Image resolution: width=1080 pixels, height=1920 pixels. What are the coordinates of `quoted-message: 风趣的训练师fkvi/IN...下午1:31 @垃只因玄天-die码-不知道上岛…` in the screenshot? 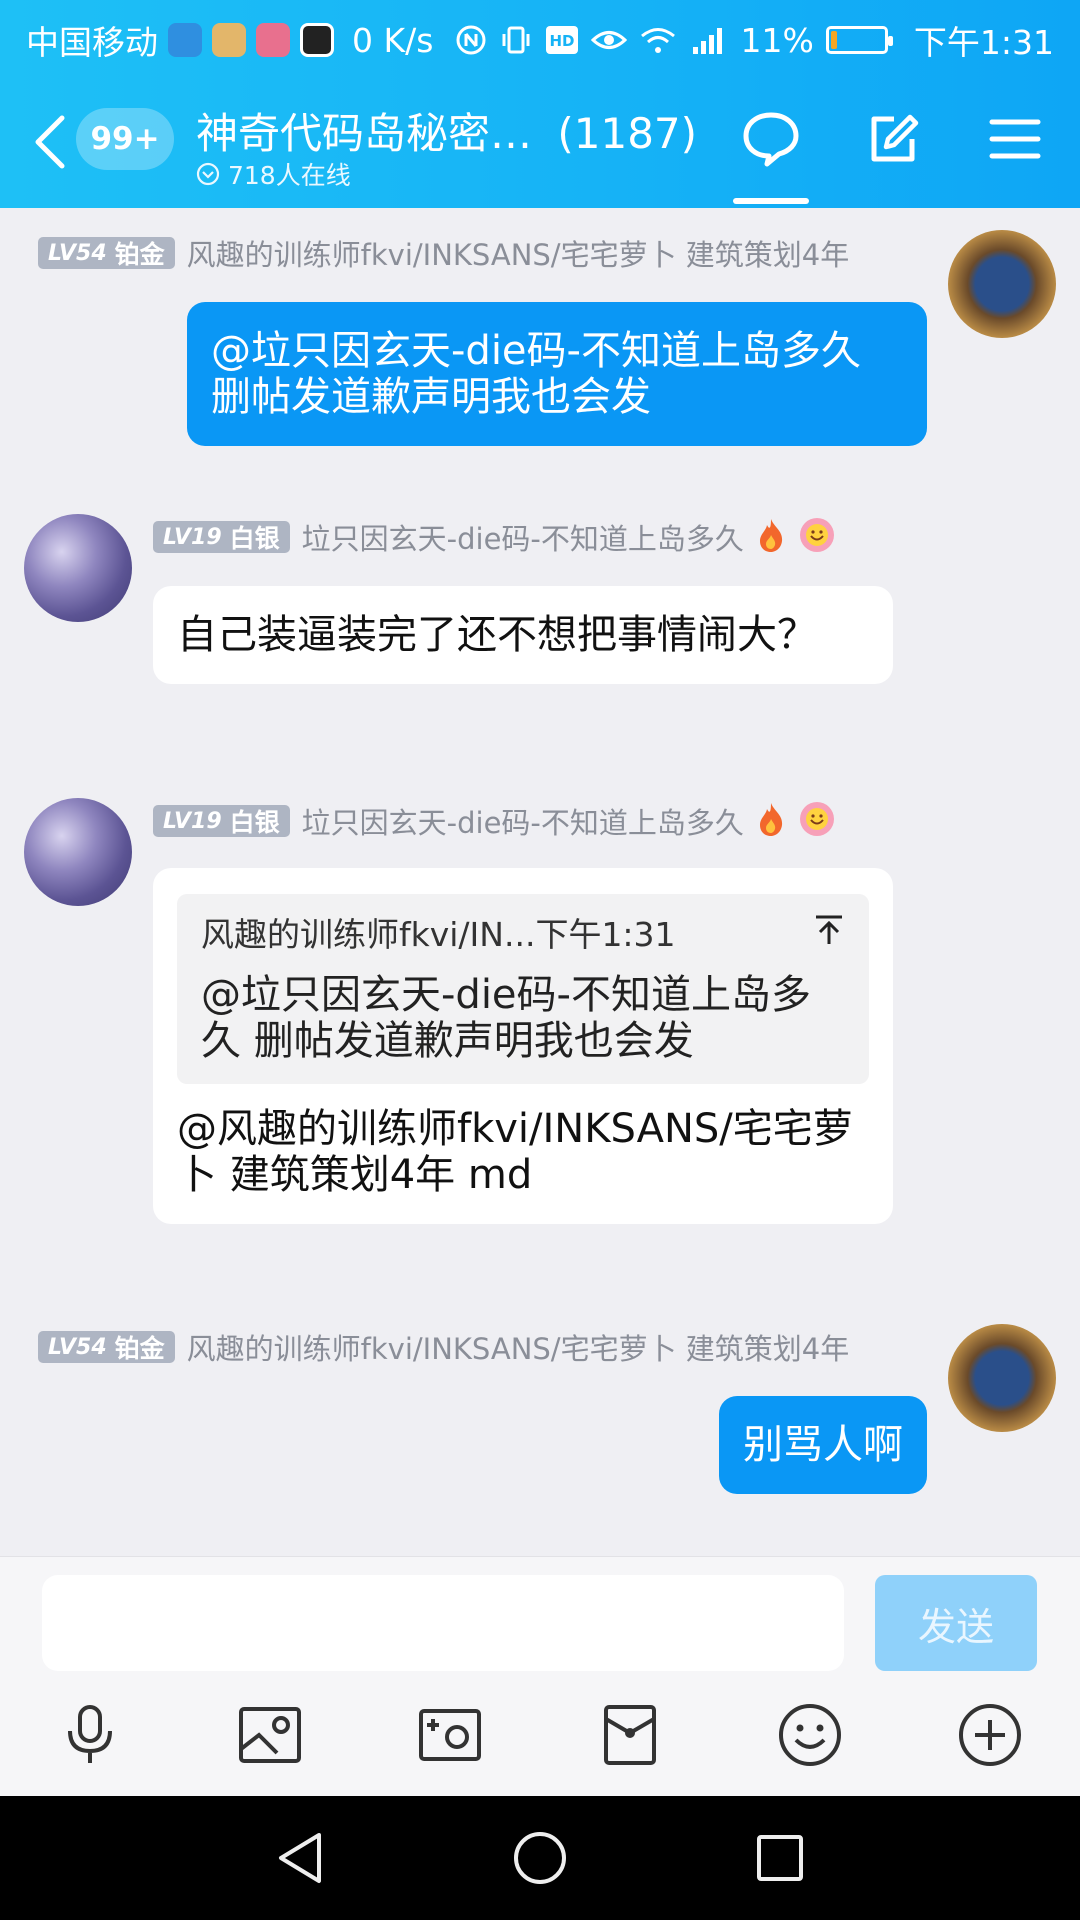 It's located at (523, 989).